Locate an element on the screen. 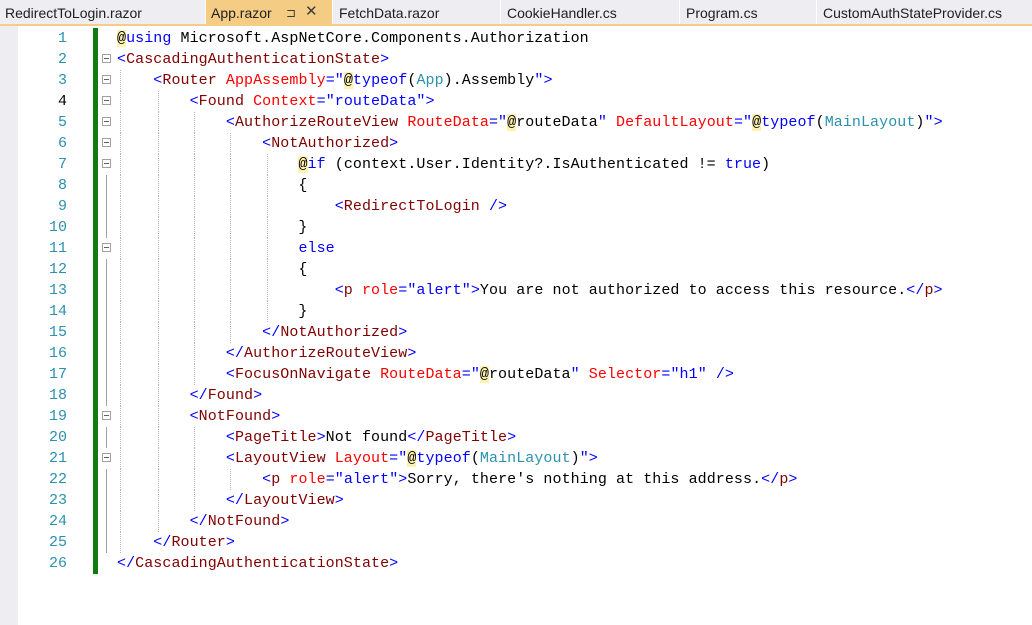 The height and width of the screenshot is (625, 1032). code-line: 25 </Router> is located at coordinates (516, 542).